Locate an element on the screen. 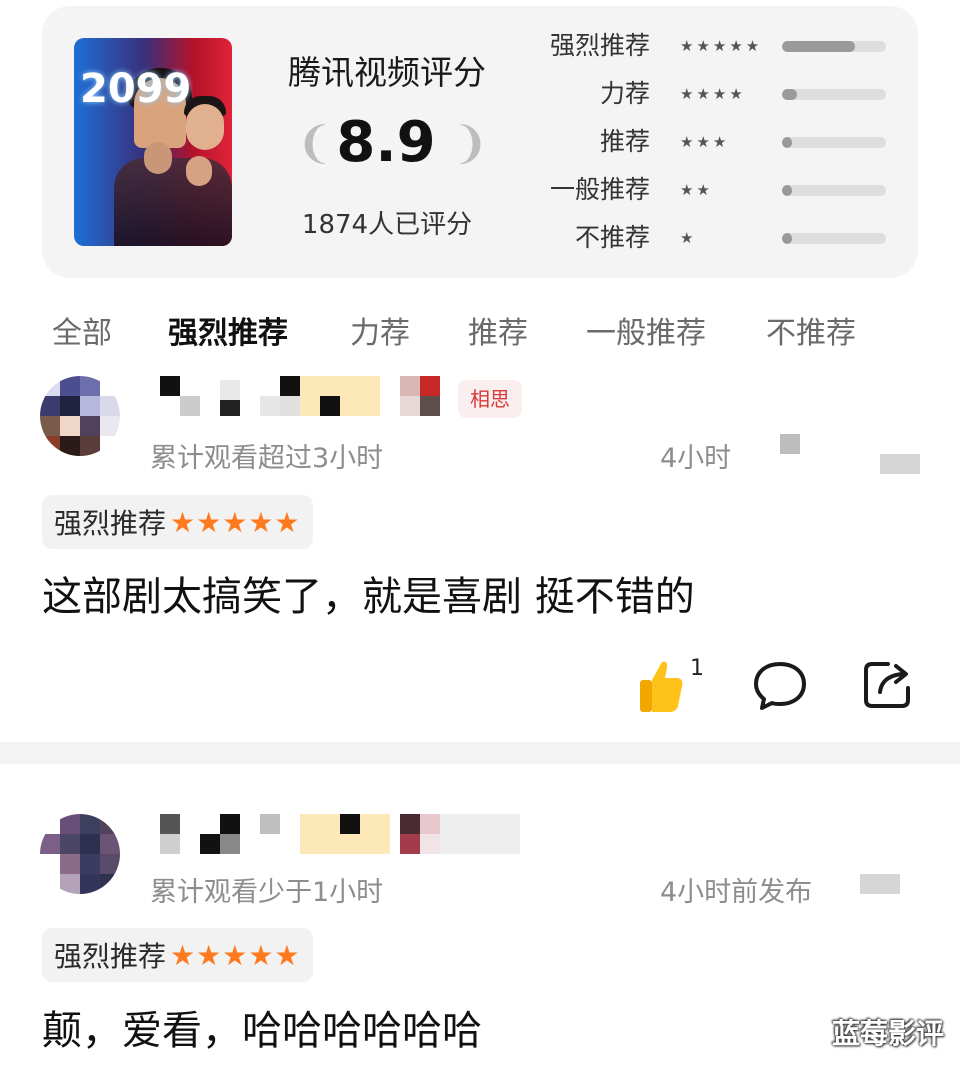 This screenshot has height=1066, width=960. section-divider is located at coordinates (480, 753).